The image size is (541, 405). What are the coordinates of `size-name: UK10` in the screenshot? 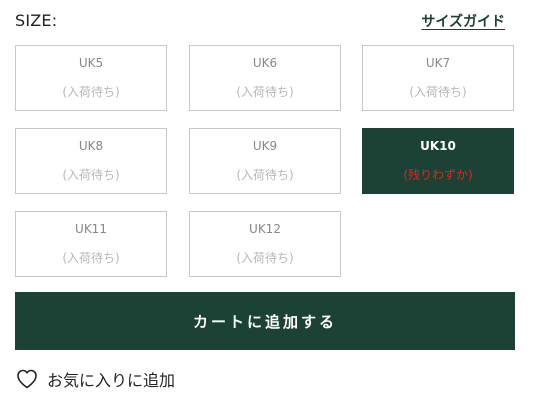 It's located at (438, 146).